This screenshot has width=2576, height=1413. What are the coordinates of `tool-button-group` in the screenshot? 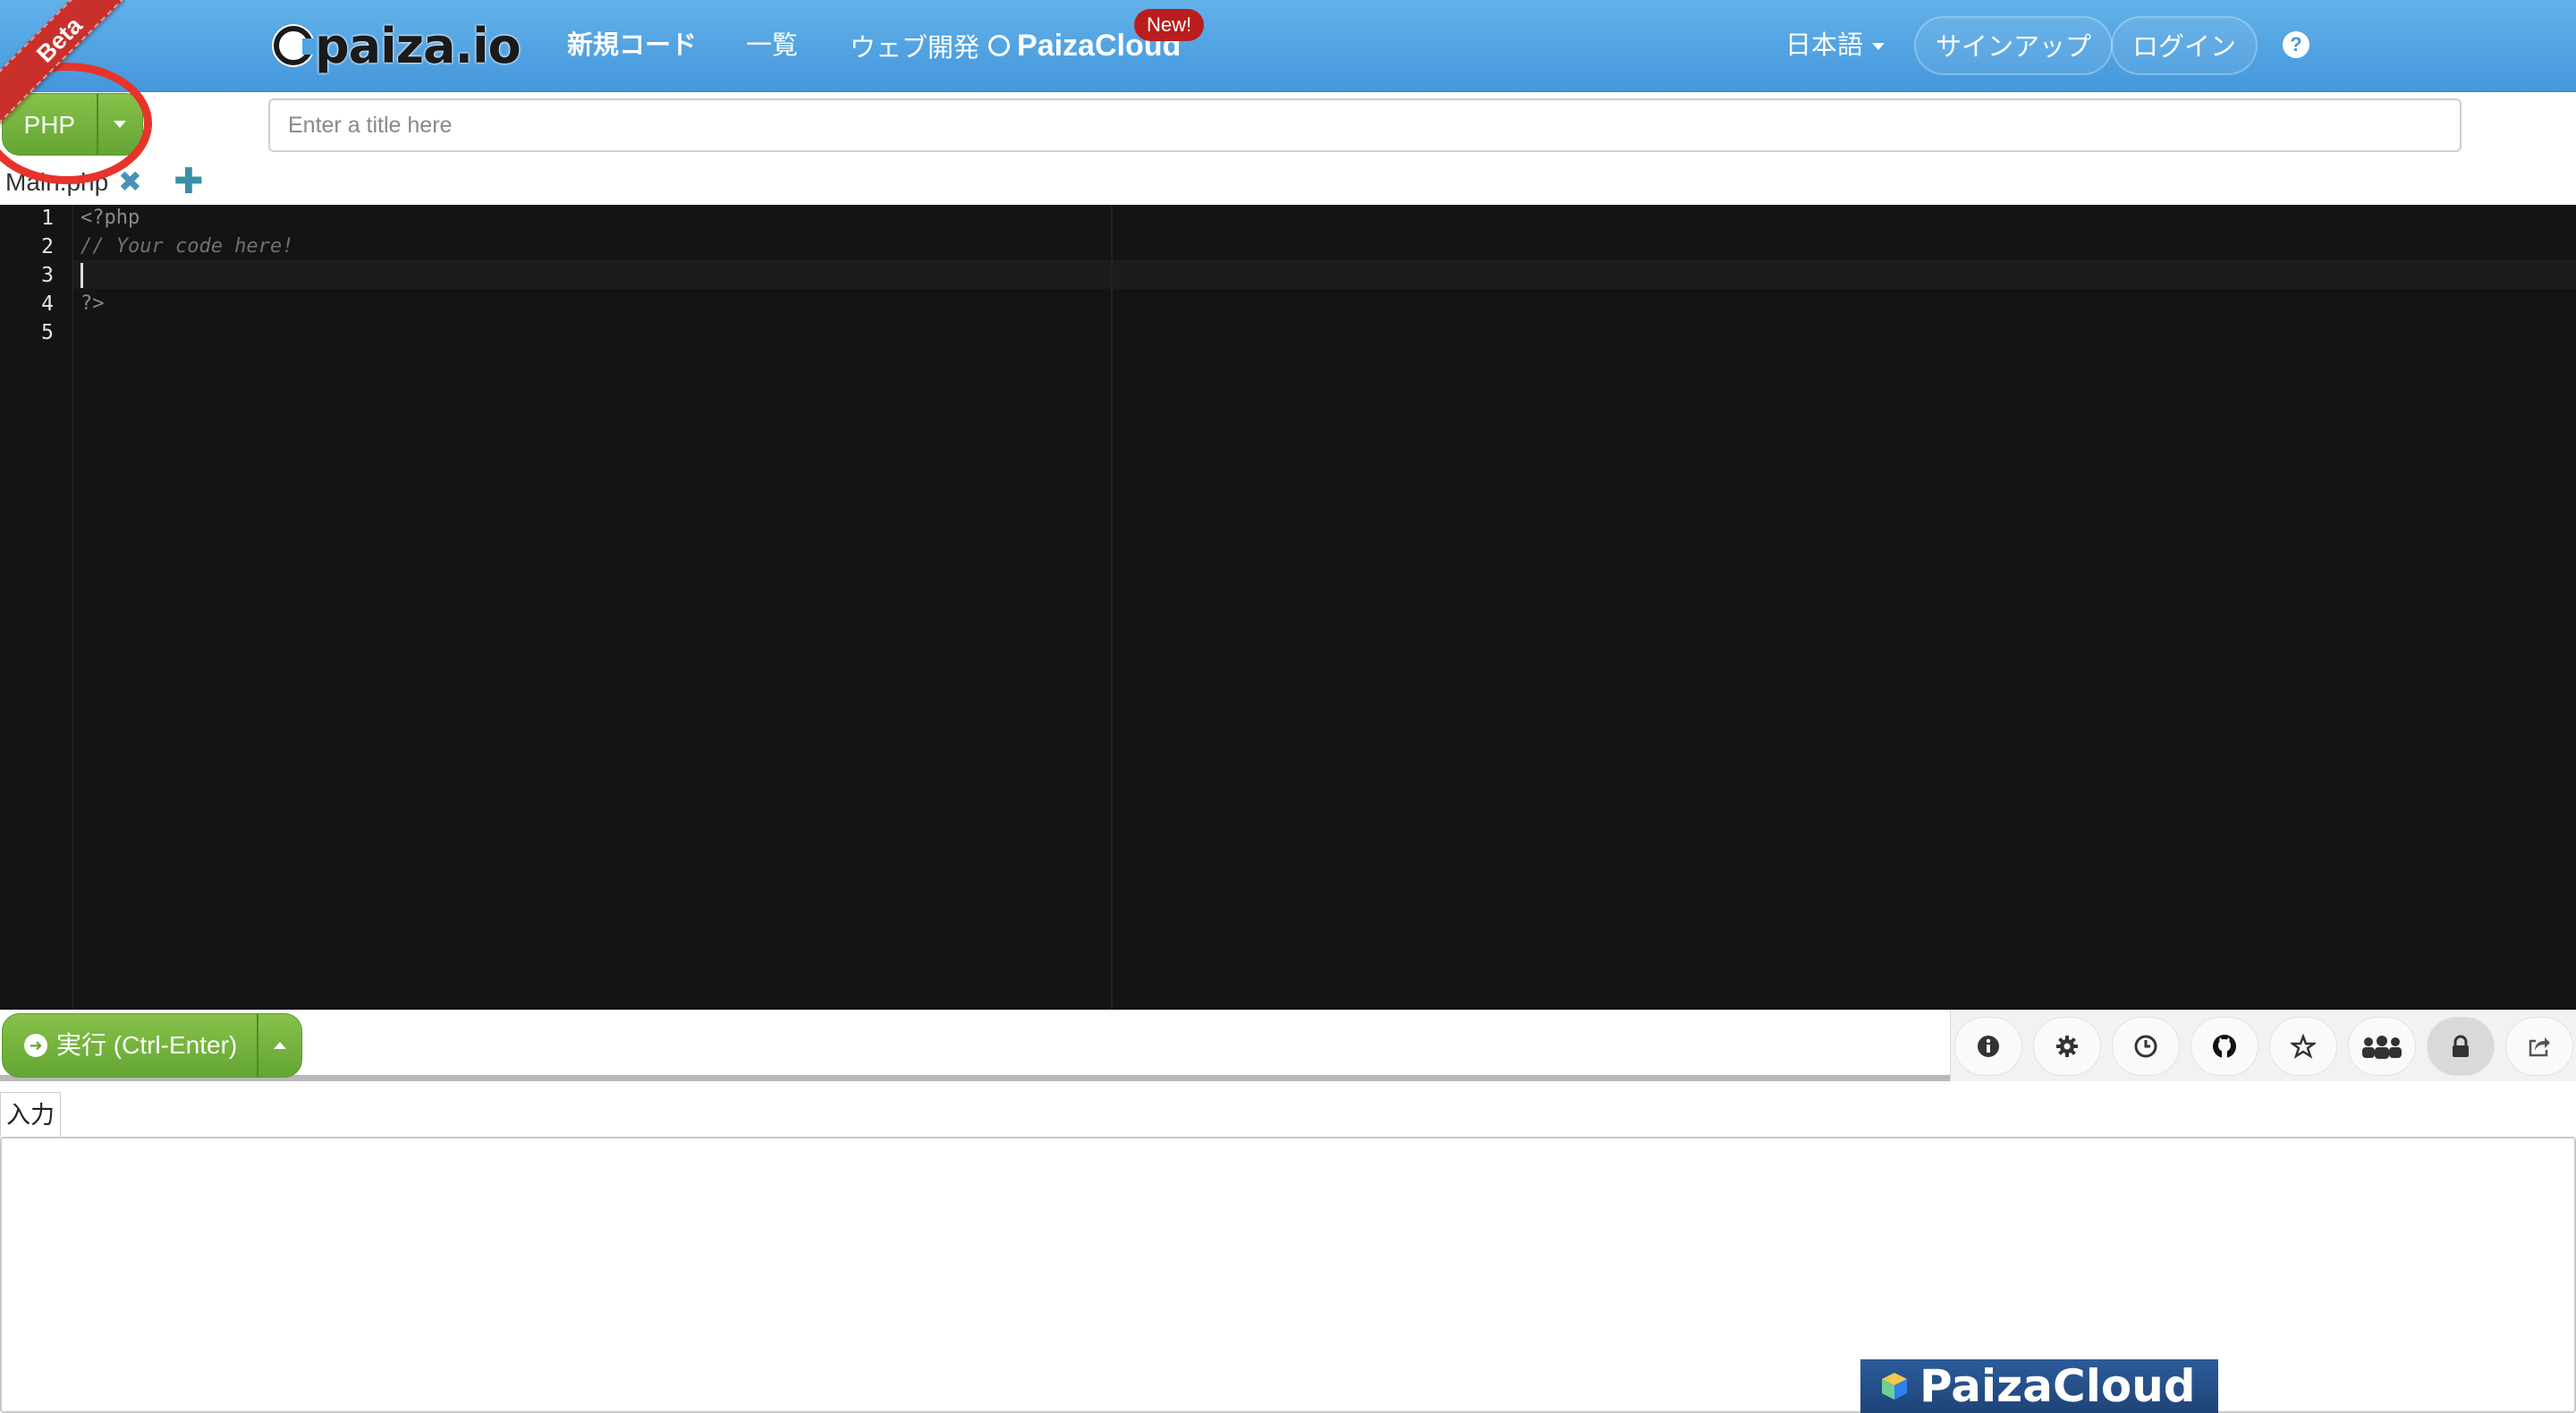 It's located at (2263, 1045).